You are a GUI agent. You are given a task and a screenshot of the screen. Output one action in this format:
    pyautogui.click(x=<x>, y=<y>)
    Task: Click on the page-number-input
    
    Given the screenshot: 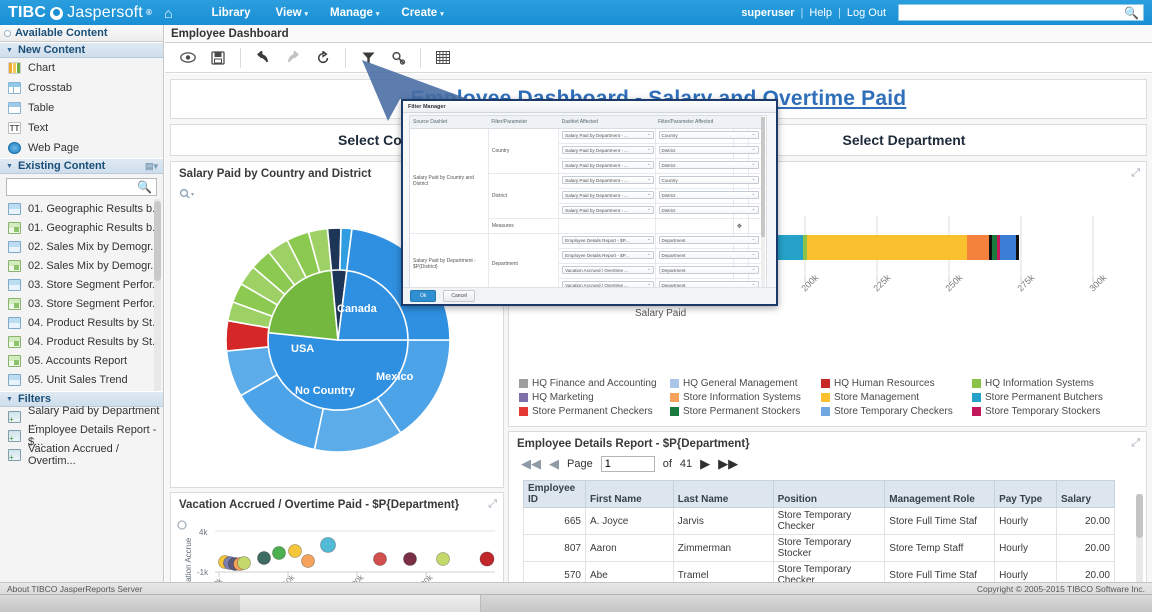 What is the action you would take?
    pyautogui.click(x=627, y=464)
    